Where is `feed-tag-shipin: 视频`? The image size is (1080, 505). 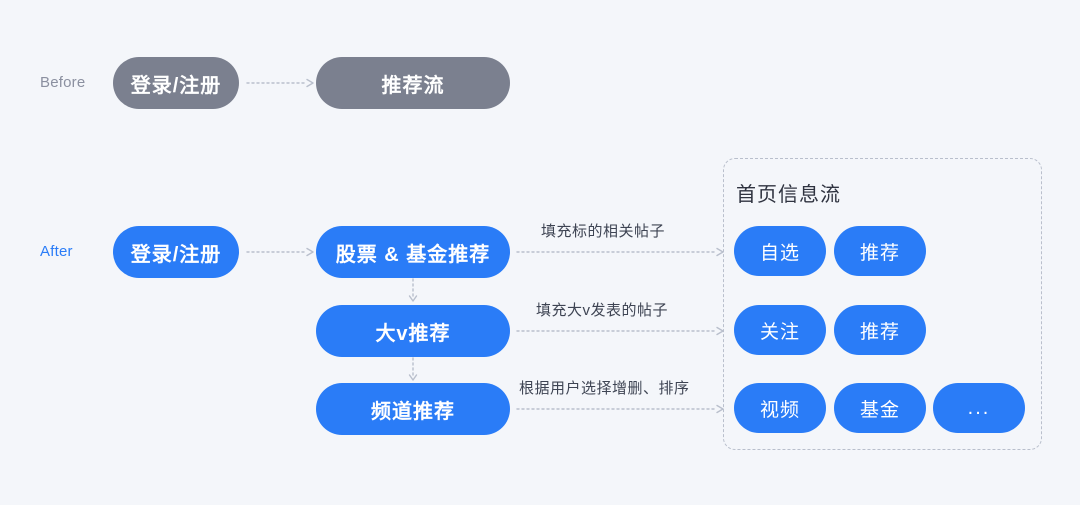
feed-tag-shipin: 视频 is located at coordinates (780, 408).